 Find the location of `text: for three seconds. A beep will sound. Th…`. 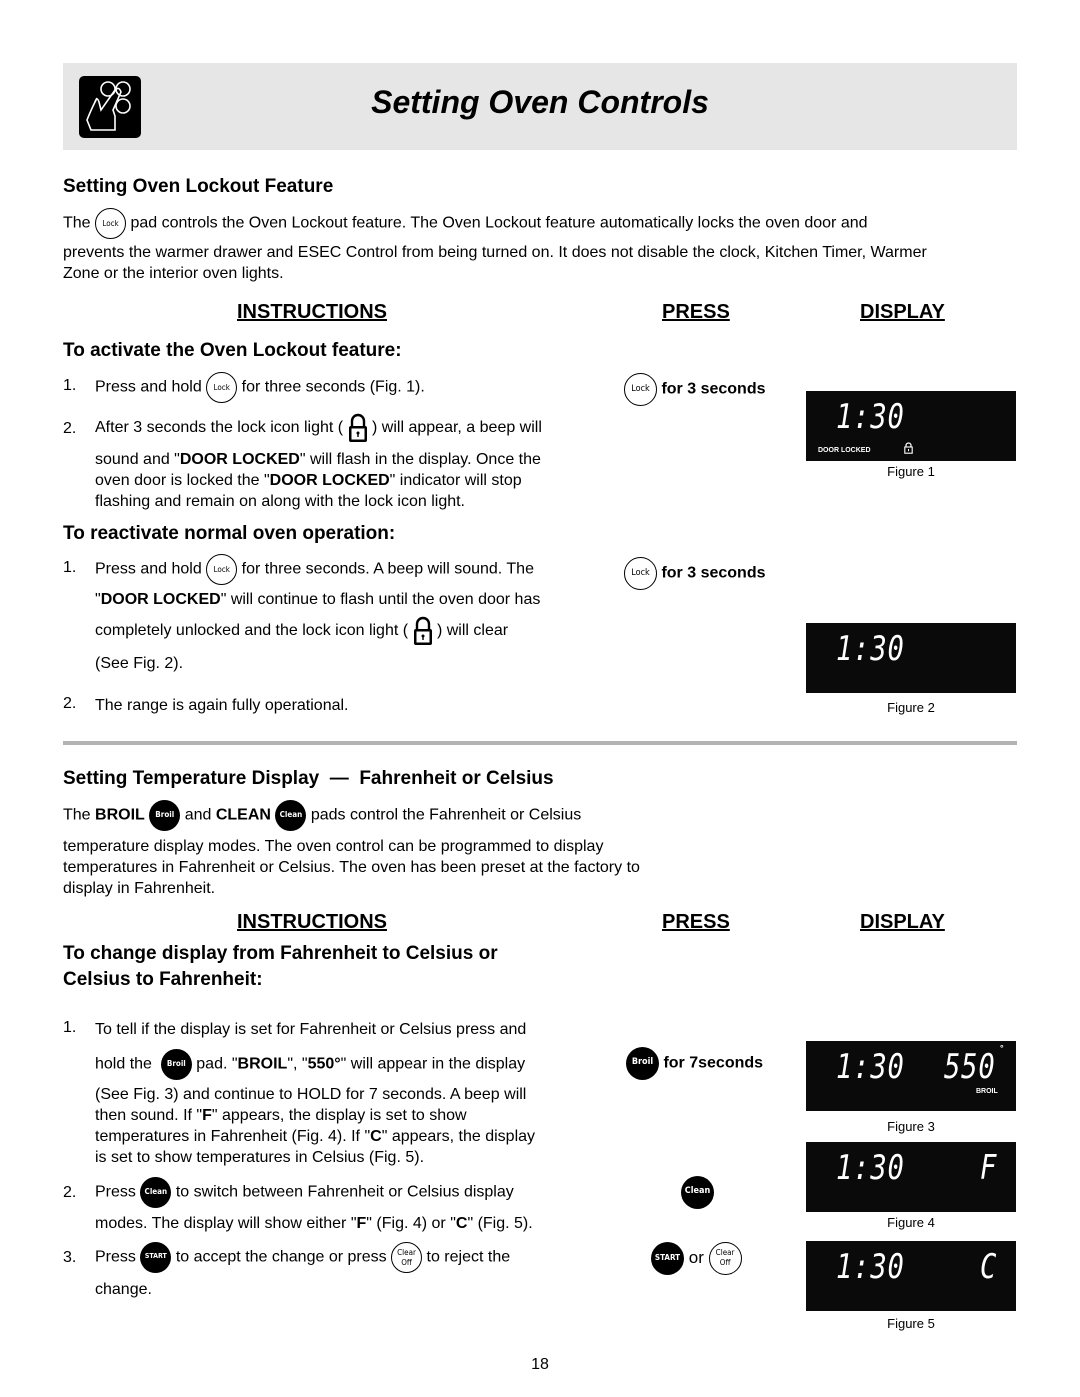

text: for three seconds. A beep will sound. Th… is located at coordinates (387, 569).